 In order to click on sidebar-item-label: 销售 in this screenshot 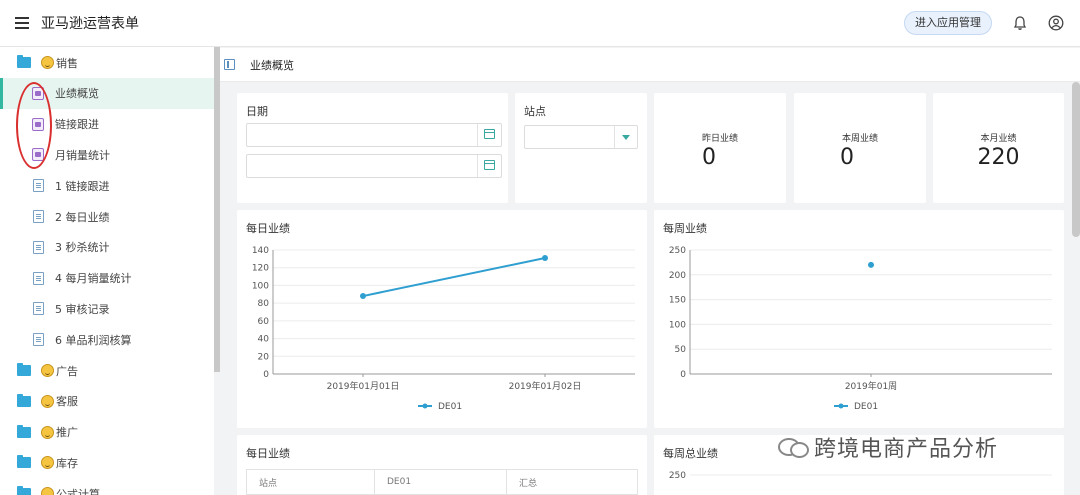, I will do `click(67, 63)`.